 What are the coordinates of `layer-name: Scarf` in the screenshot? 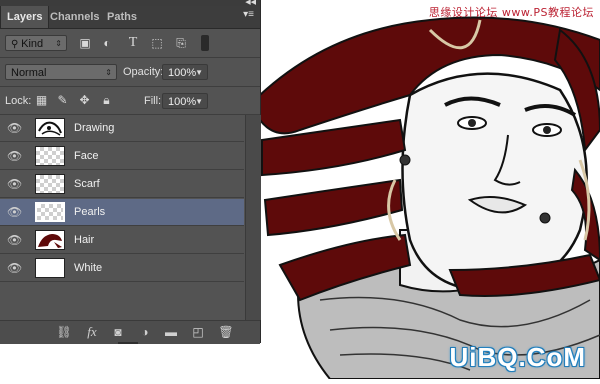 It's located at (87, 184).